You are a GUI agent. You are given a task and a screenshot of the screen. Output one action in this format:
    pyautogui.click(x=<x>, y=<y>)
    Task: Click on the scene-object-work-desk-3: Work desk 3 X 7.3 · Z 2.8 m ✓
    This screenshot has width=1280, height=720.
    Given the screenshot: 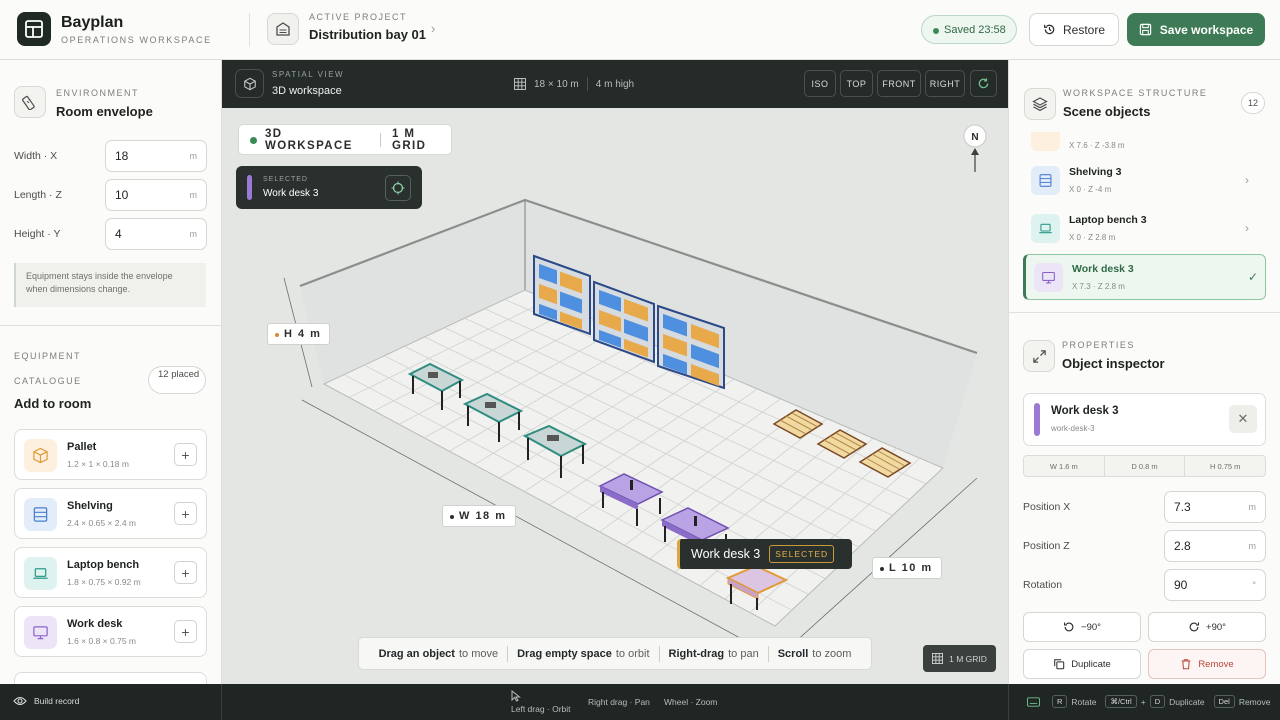 What is the action you would take?
    pyautogui.click(x=1144, y=277)
    